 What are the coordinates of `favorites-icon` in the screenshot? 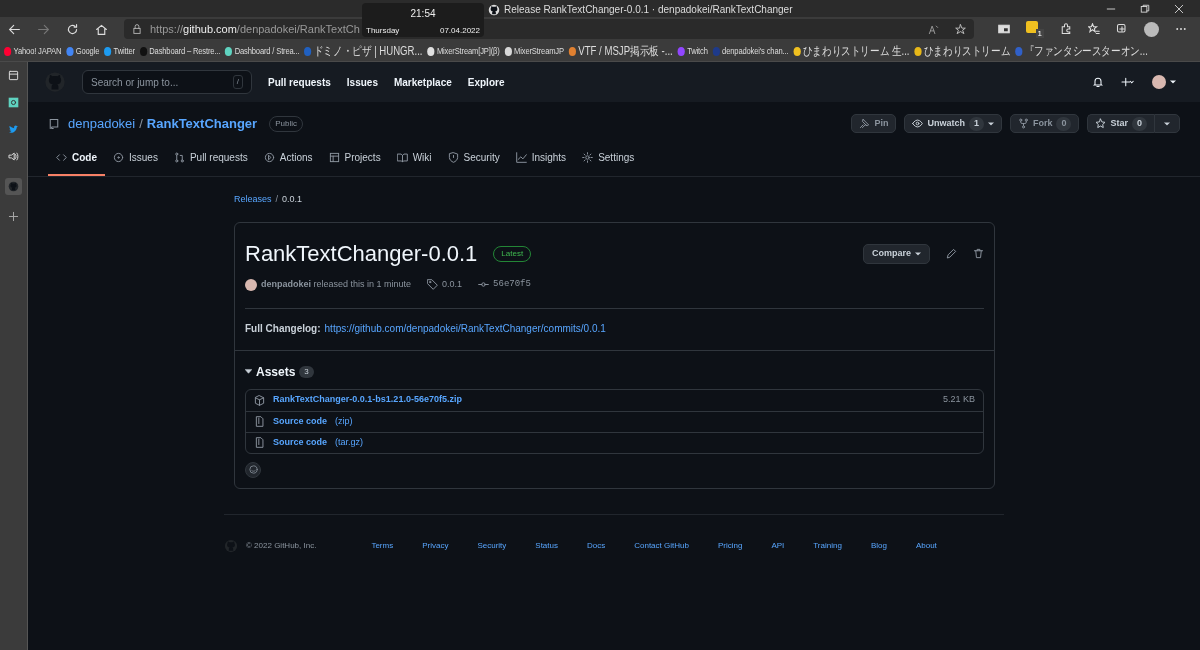 It's located at (1094, 29).